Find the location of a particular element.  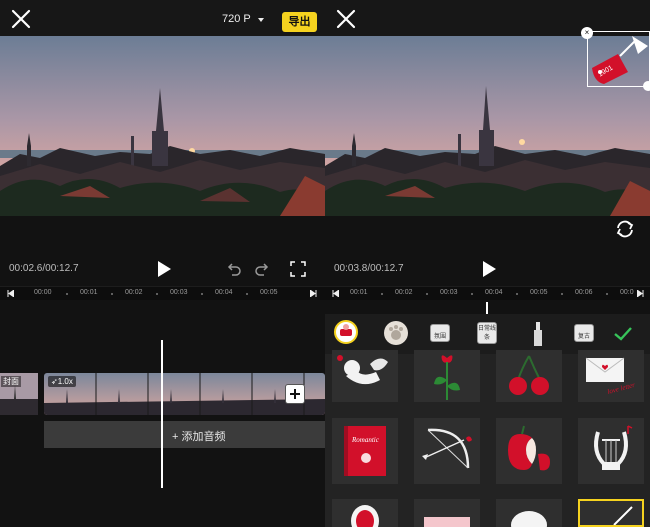

sticker-cell-love-letter: love letter is located at coordinates (611, 376).